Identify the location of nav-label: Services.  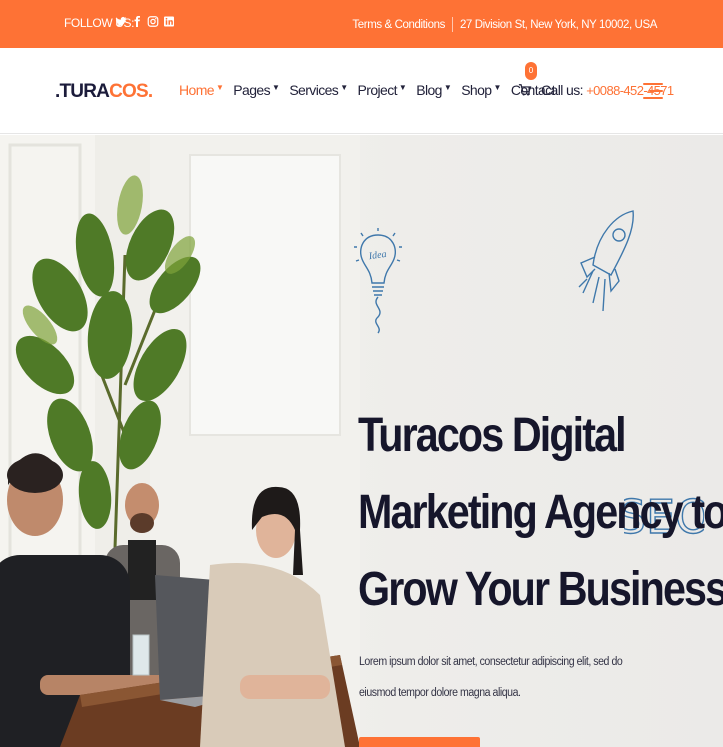
(314, 90).